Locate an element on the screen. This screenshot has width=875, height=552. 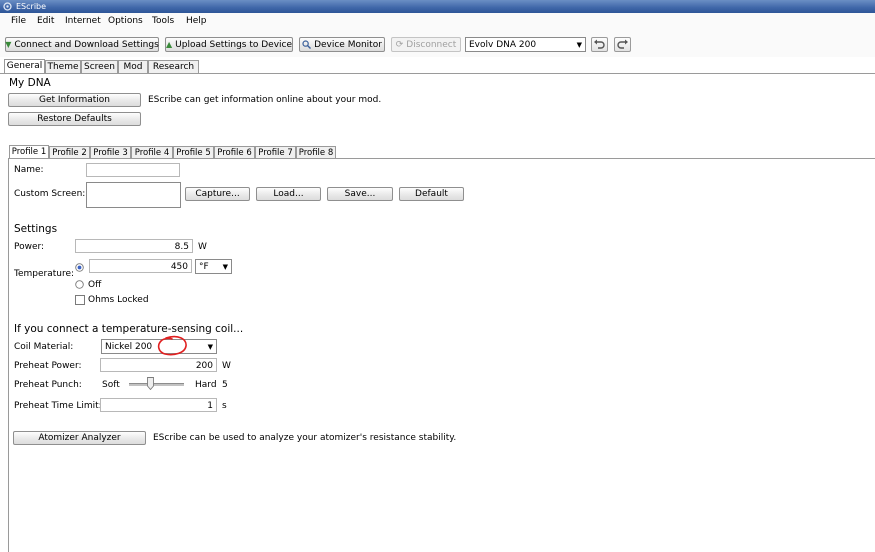
preheat-power-label: Preheat Power: is located at coordinates (48, 366).